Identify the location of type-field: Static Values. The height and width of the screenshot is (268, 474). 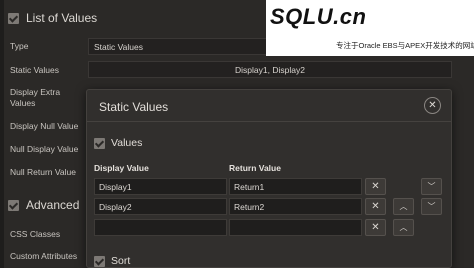
(178, 46).